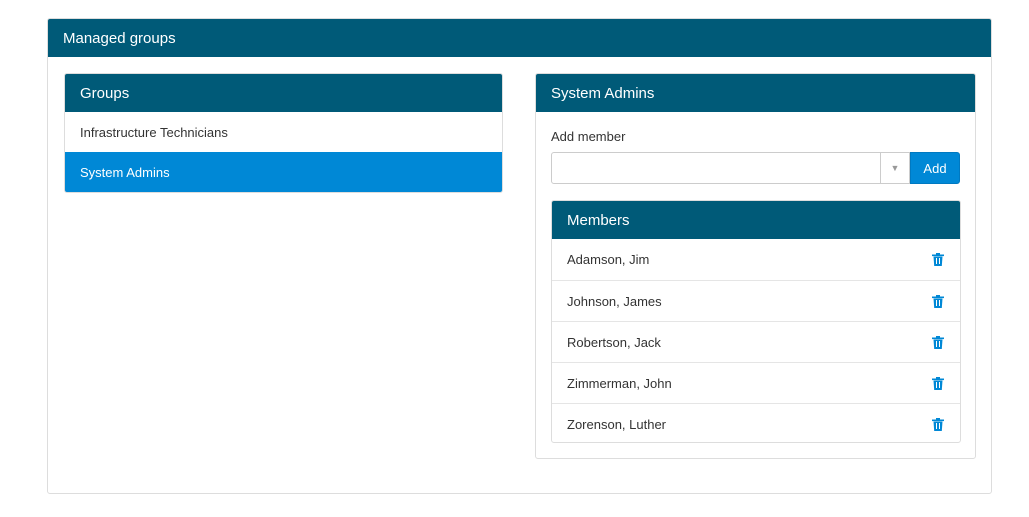  I want to click on add-member-select: ▼, so click(730, 168).